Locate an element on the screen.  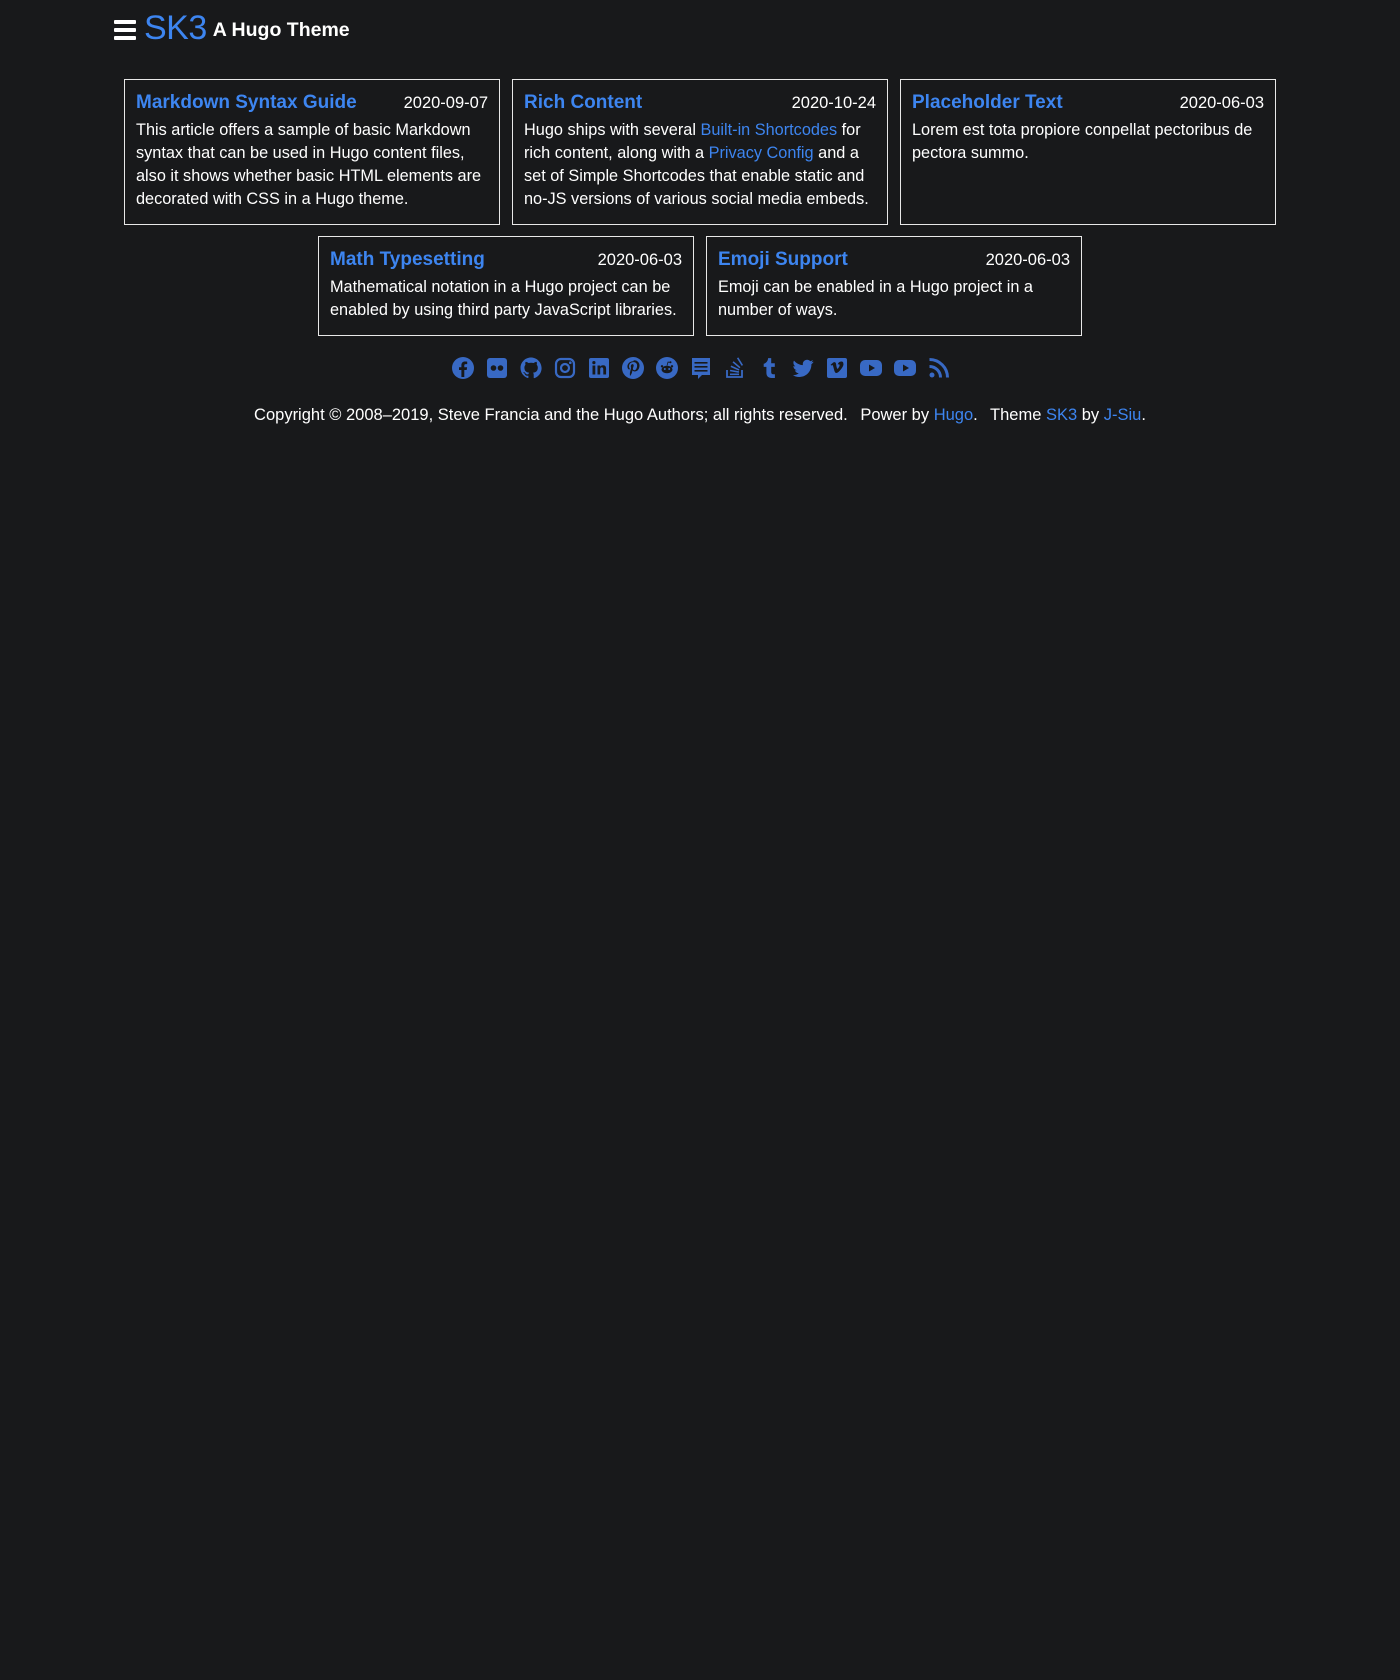
post-title-link: Markdown Syntax Guide is located at coordinates (246, 103).